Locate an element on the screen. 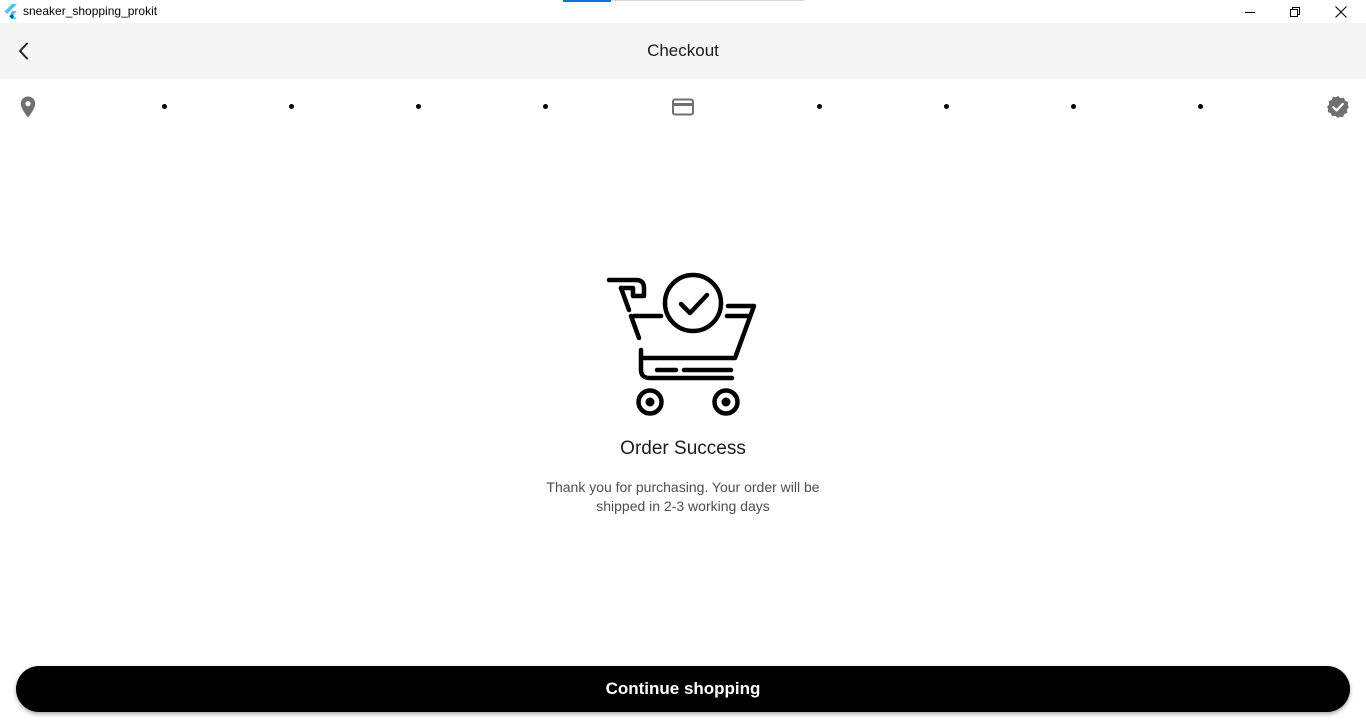 The image size is (1366, 728). order-success-title: Order Success is located at coordinates (683, 448).